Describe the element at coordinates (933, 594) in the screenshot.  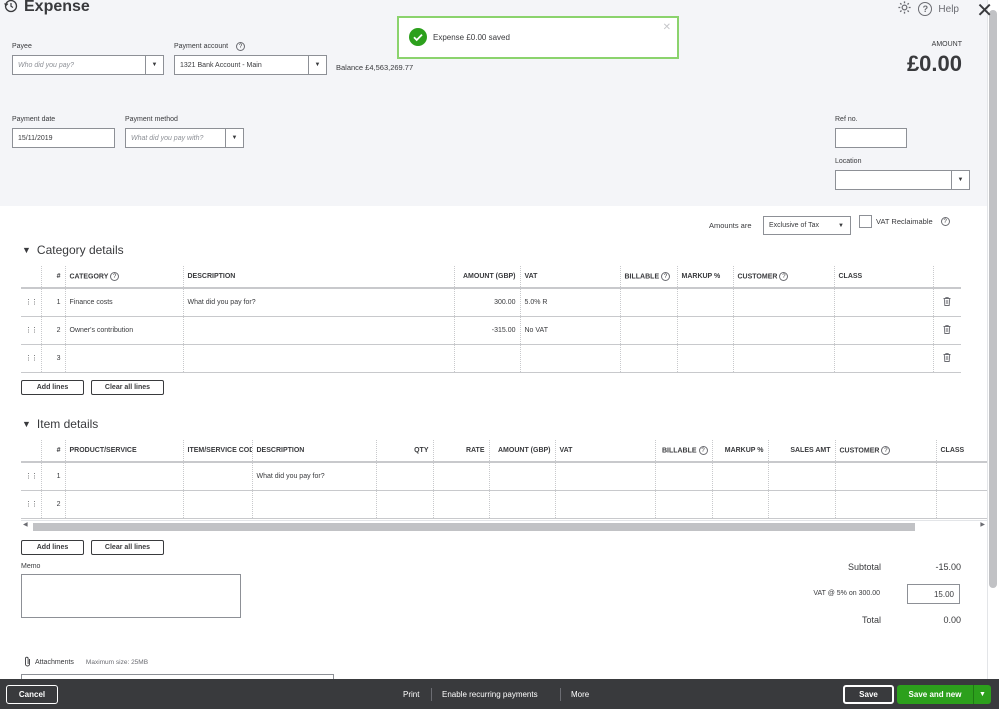
I see `vat-amount-input: 15.00` at that location.